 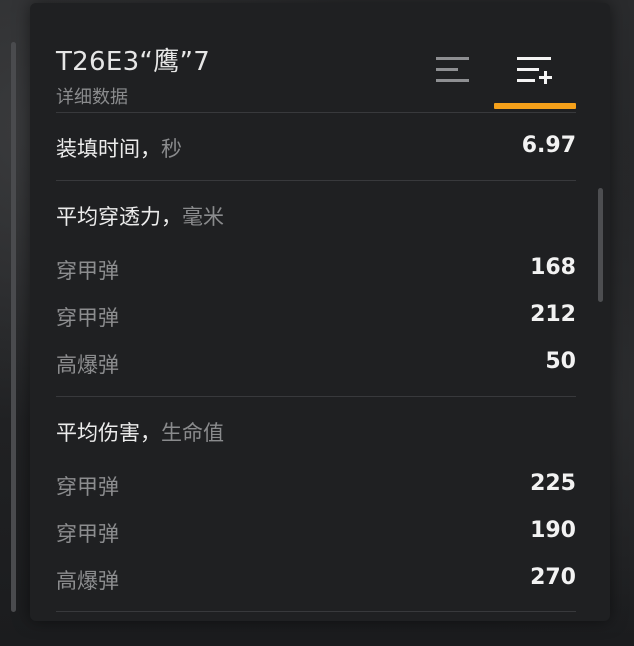 I want to click on lines-icon, so click(x=452, y=69).